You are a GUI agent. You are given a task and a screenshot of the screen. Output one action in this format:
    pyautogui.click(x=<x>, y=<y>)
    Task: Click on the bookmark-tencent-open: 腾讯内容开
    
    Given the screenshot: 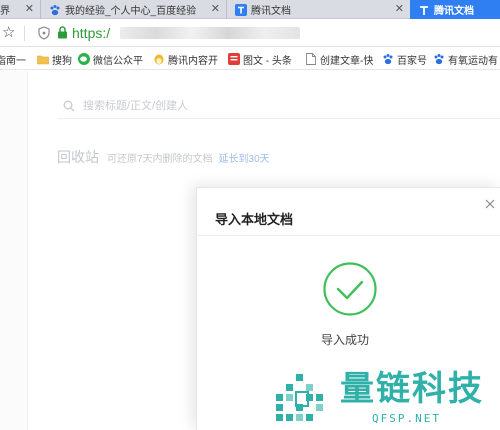 What is the action you would take?
    pyautogui.click(x=185, y=59)
    